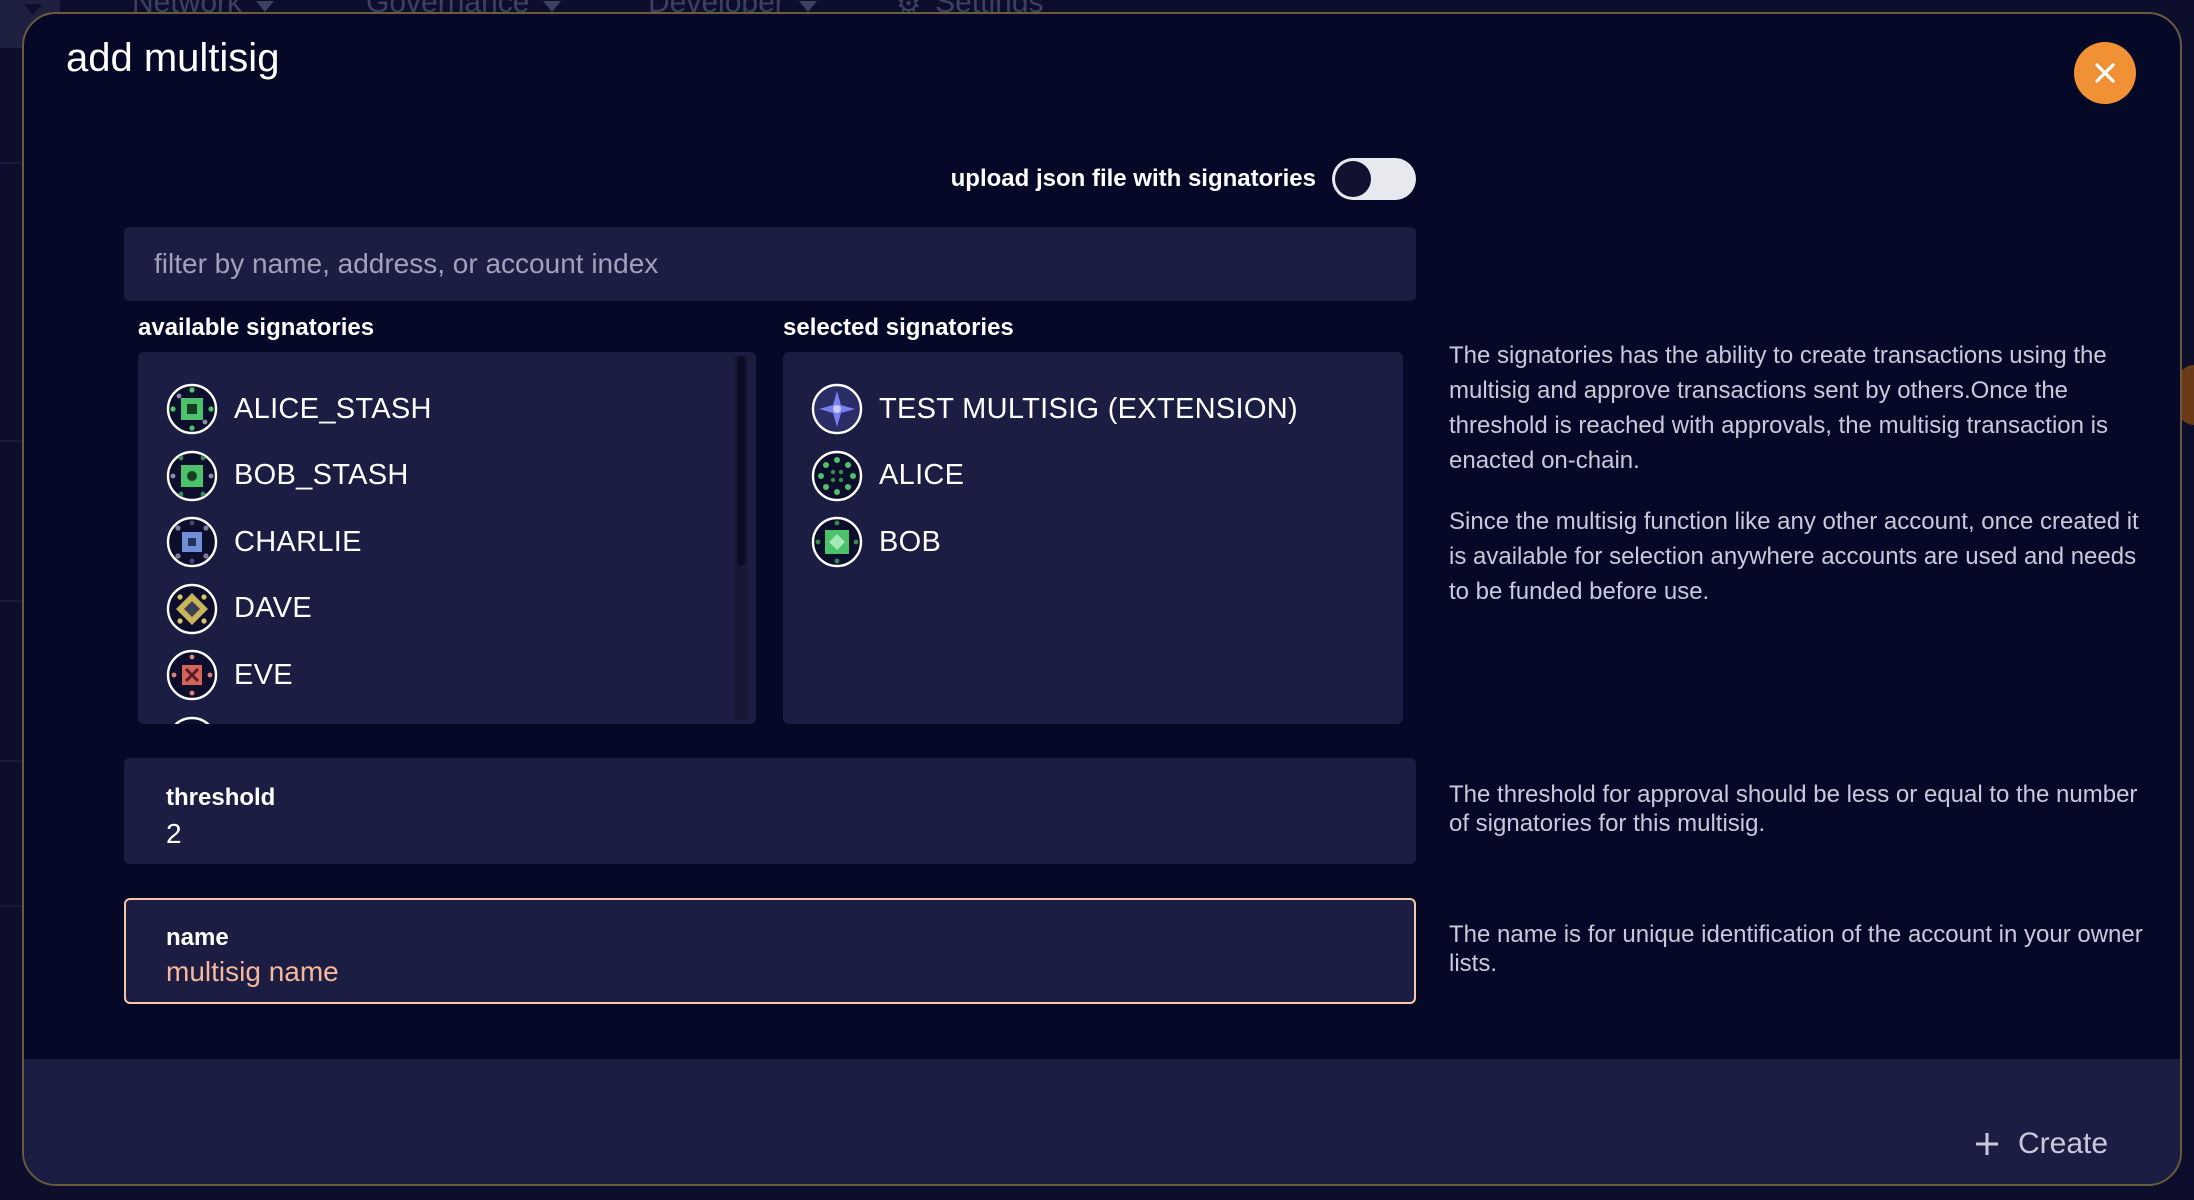 The width and height of the screenshot is (2194, 1200). What do you see at coordinates (173, 58) in the screenshot?
I see `modal-title: add multisig` at bounding box center [173, 58].